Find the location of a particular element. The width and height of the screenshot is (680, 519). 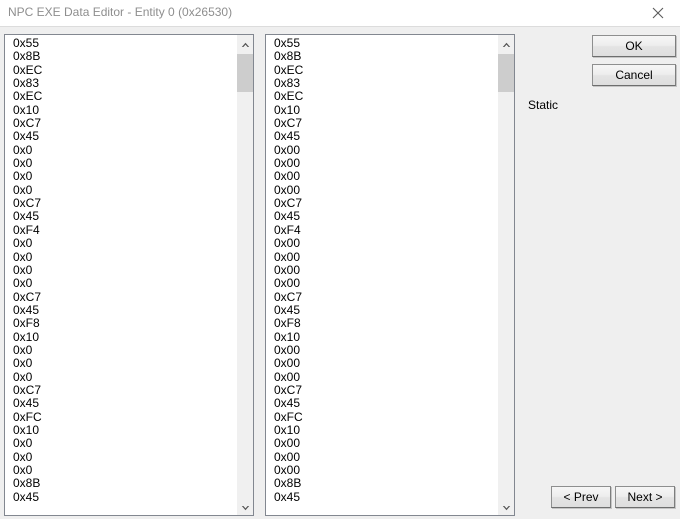

scroll-thumb-left is located at coordinates (245, 73).